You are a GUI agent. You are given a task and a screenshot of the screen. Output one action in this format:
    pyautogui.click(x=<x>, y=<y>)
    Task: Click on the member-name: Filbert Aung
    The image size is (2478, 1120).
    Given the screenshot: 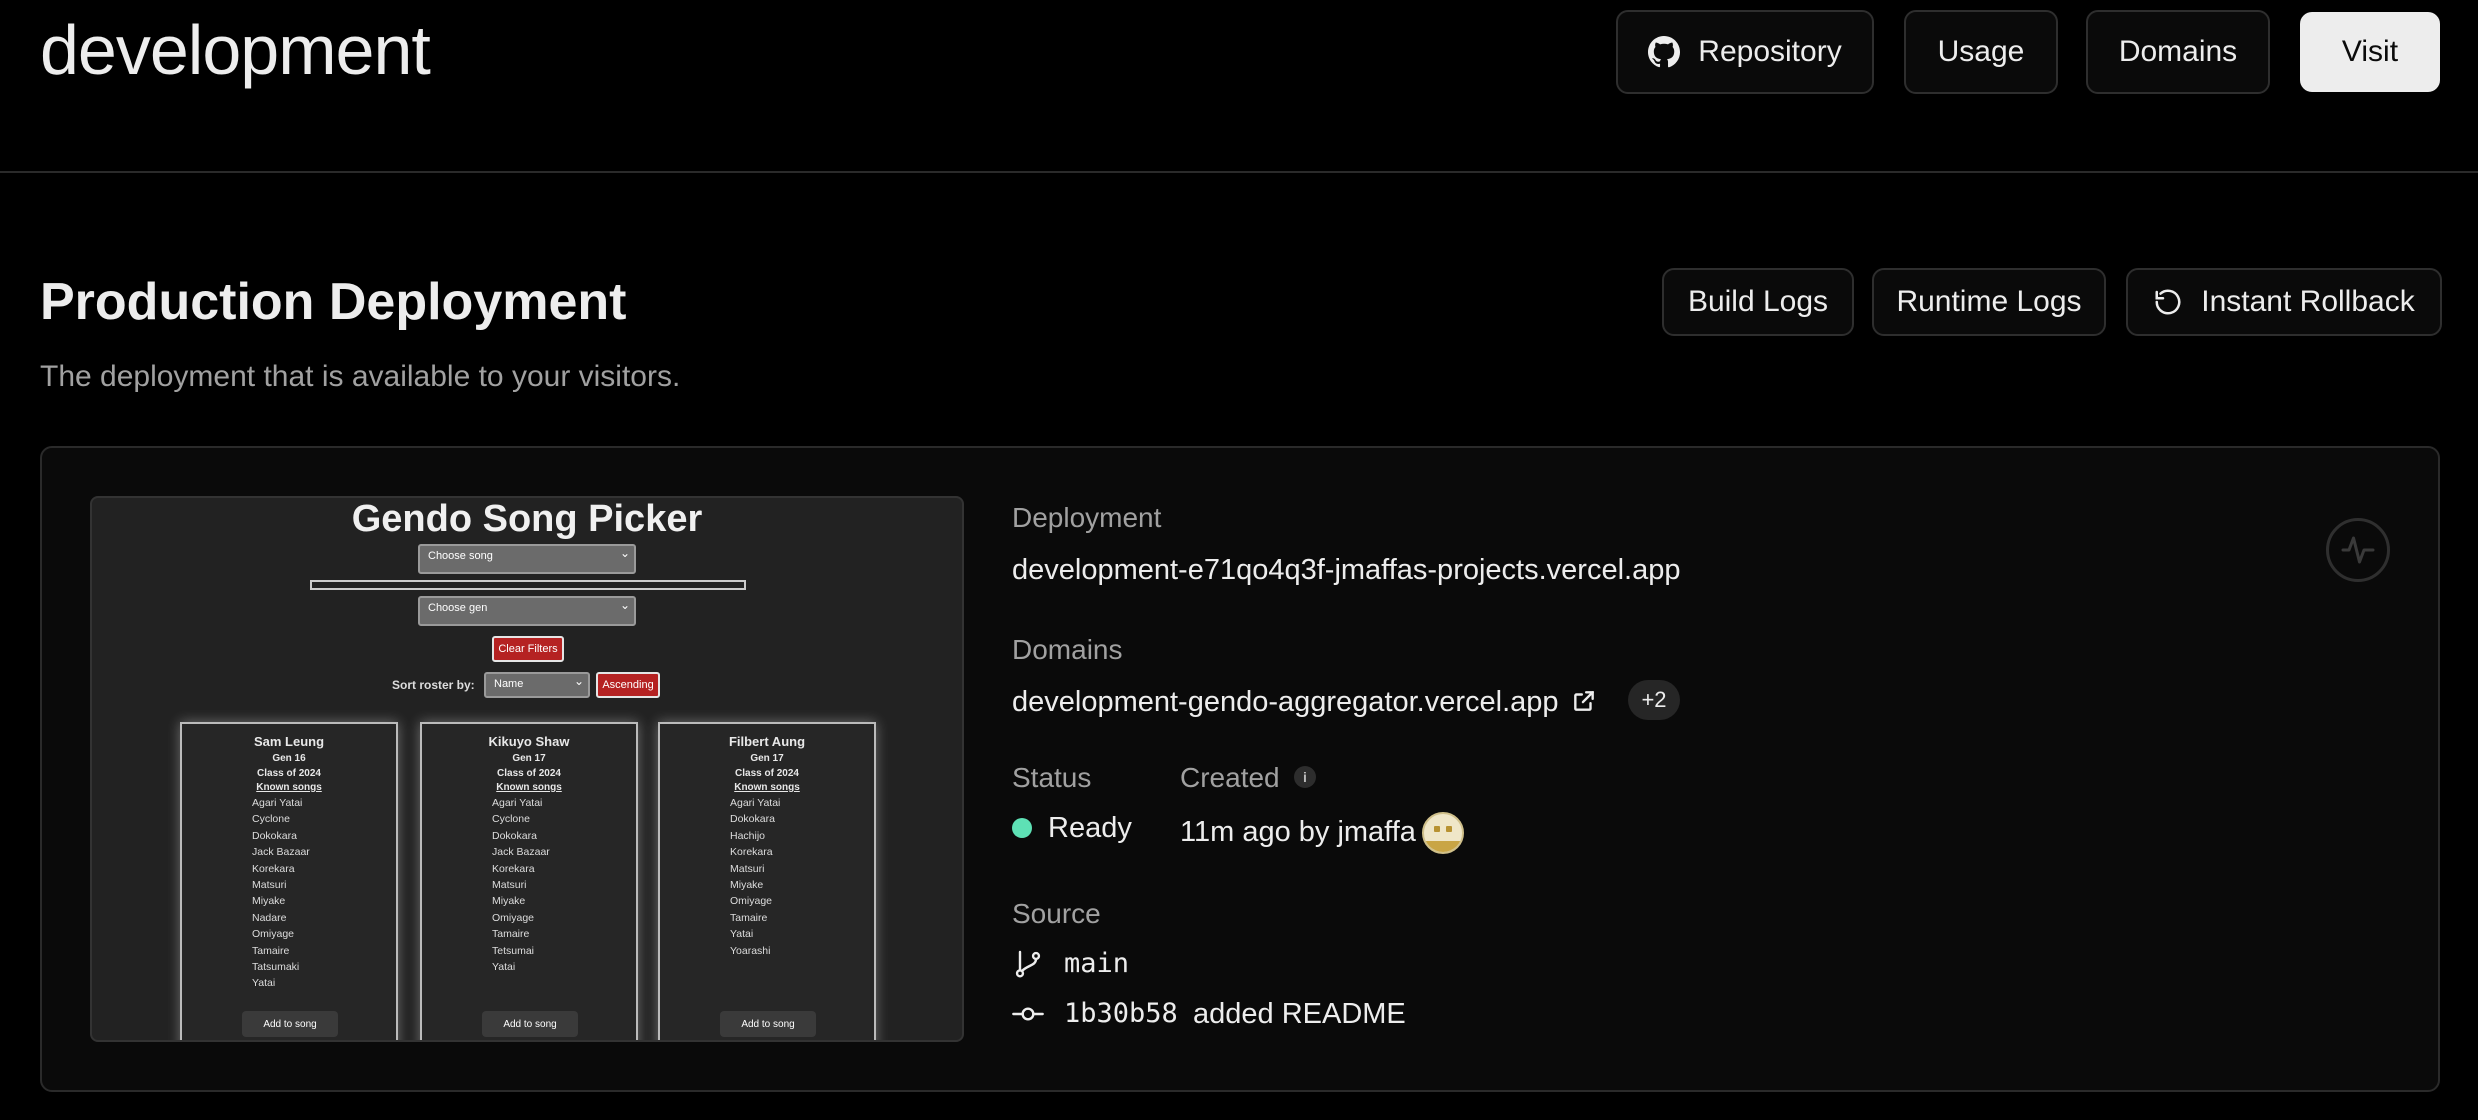 What is the action you would take?
    pyautogui.click(x=767, y=741)
    